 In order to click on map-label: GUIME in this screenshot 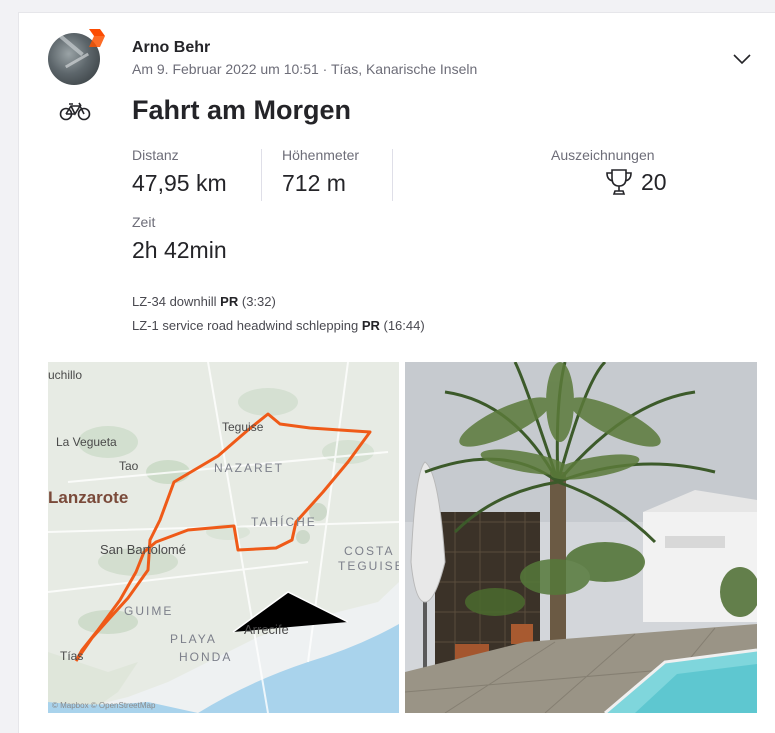, I will do `click(149, 611)`.